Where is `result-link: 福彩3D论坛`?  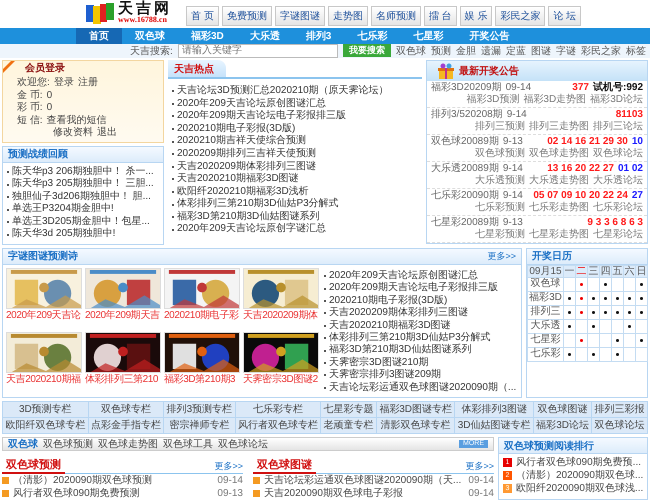 result-link: 福彩3D论坛 is located at coordinates (616, 100).